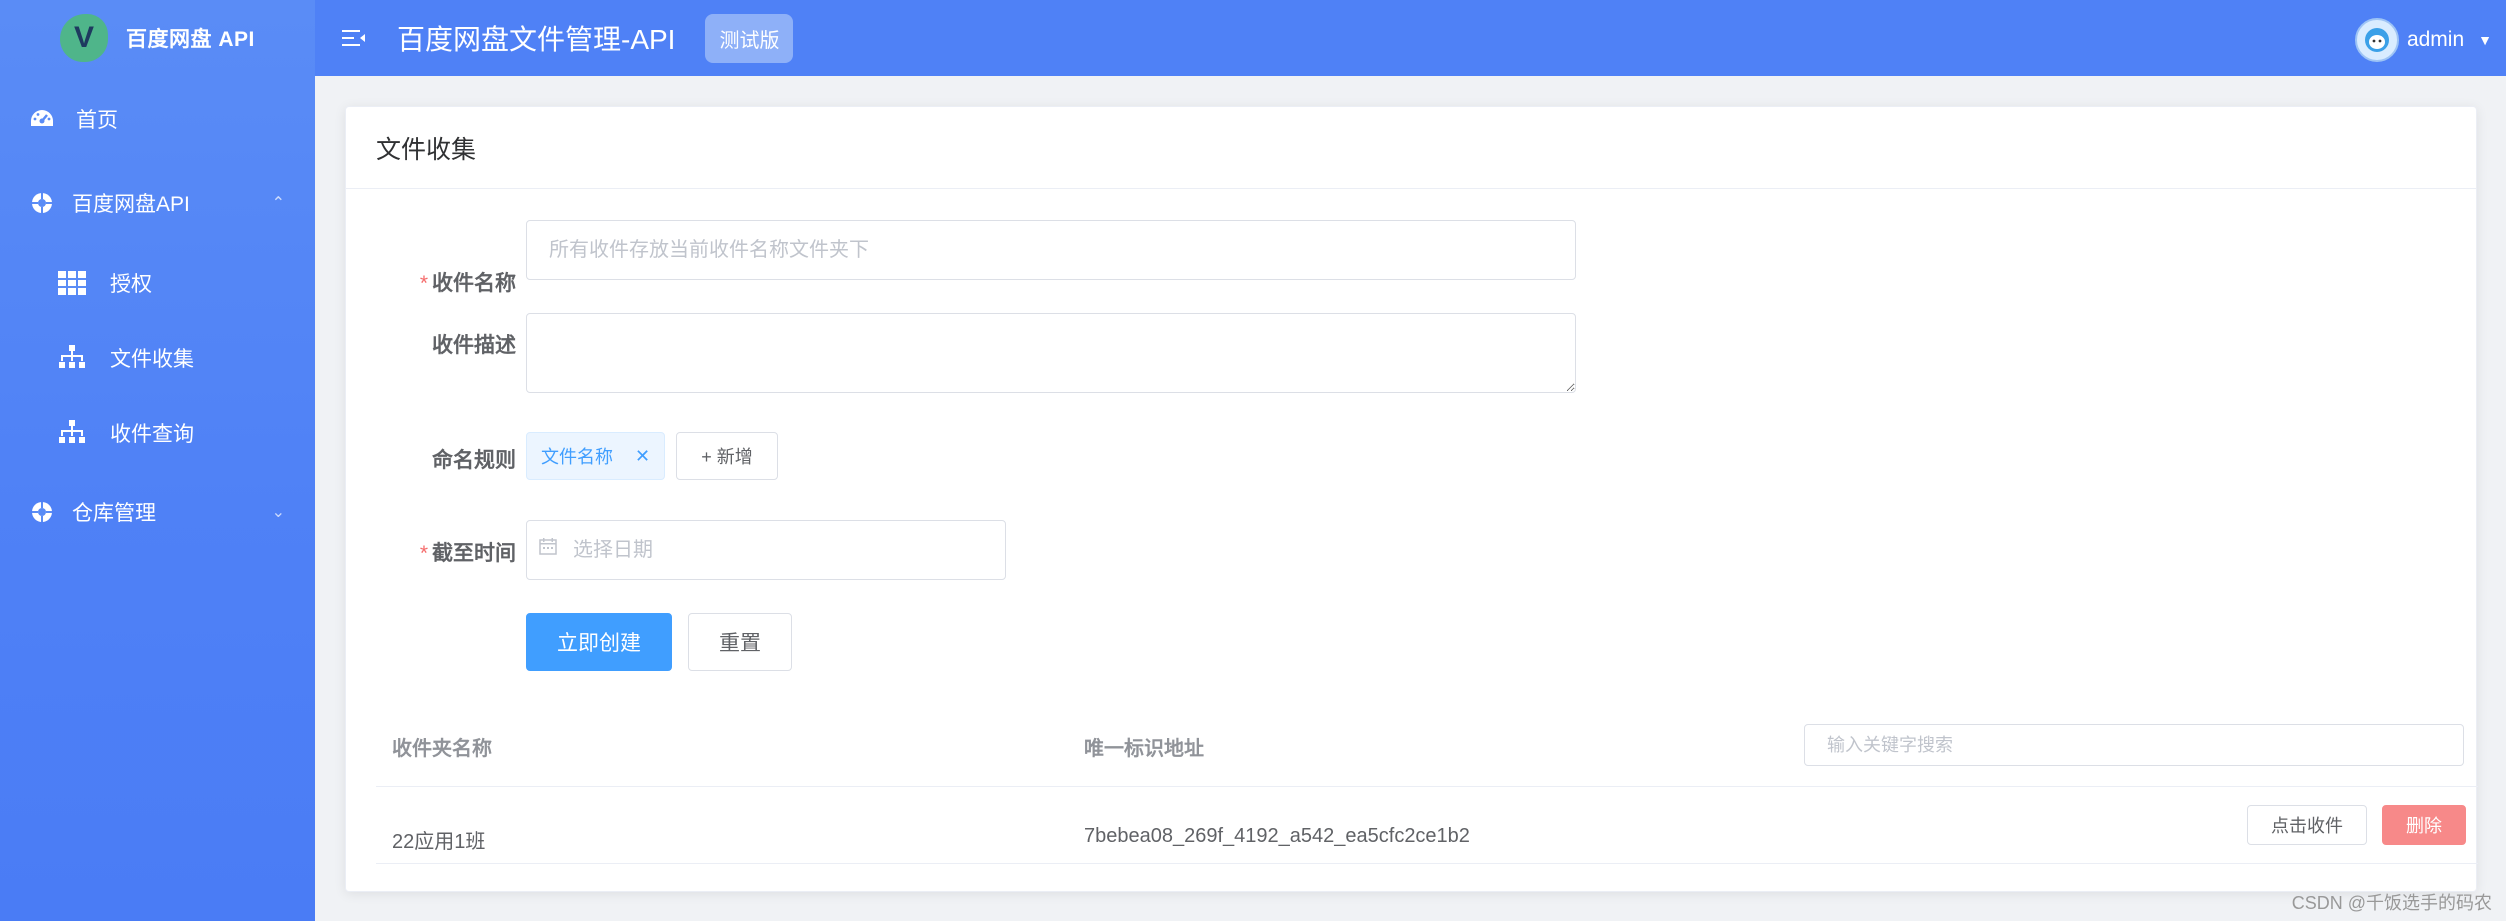  Describe the element at coordinates (131, 204) in the screenshot. I see `sidebar-item-label: 百度网盘API` at that location.